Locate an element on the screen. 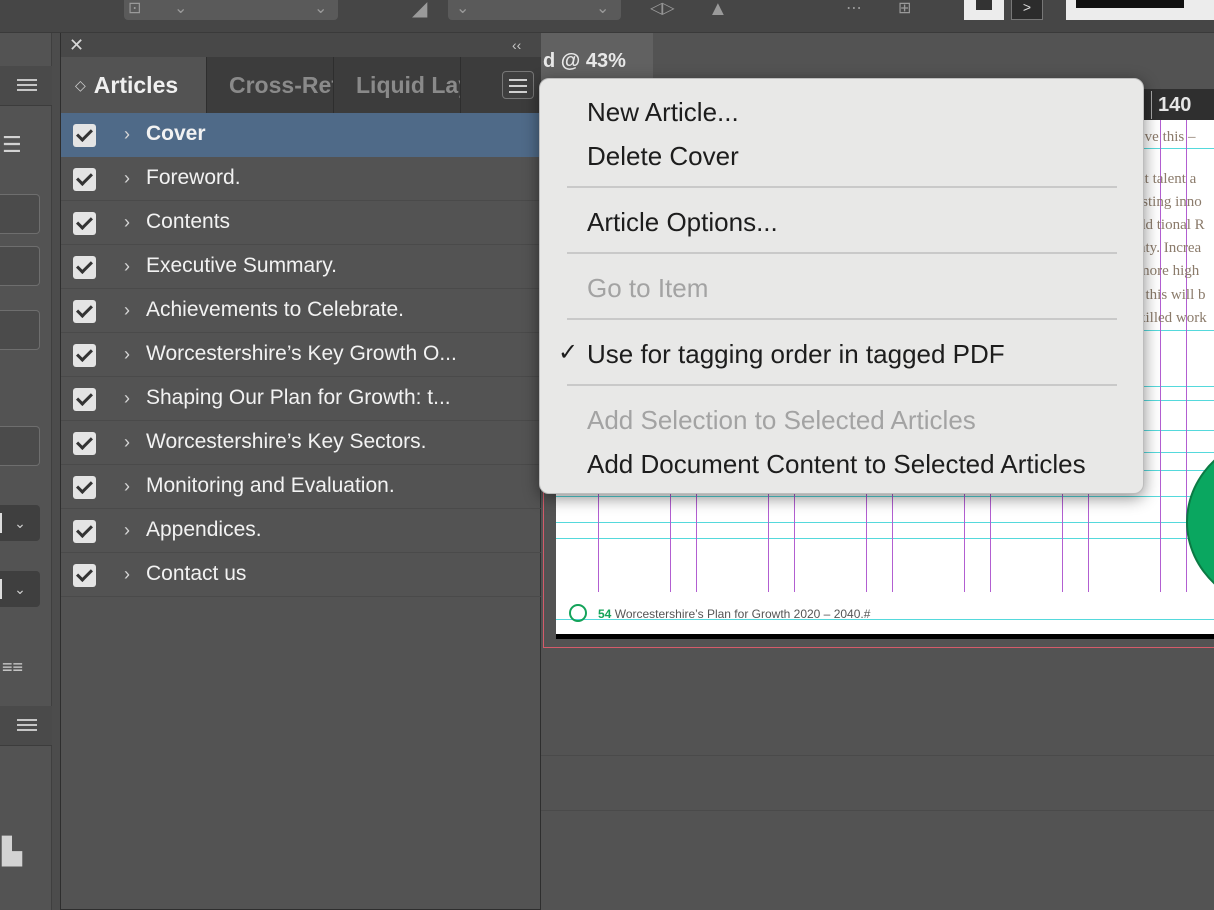 Image resolution: width=1214 pixels, height=910 pixels. panel-dock-handle is located at coordinates (56, 471).